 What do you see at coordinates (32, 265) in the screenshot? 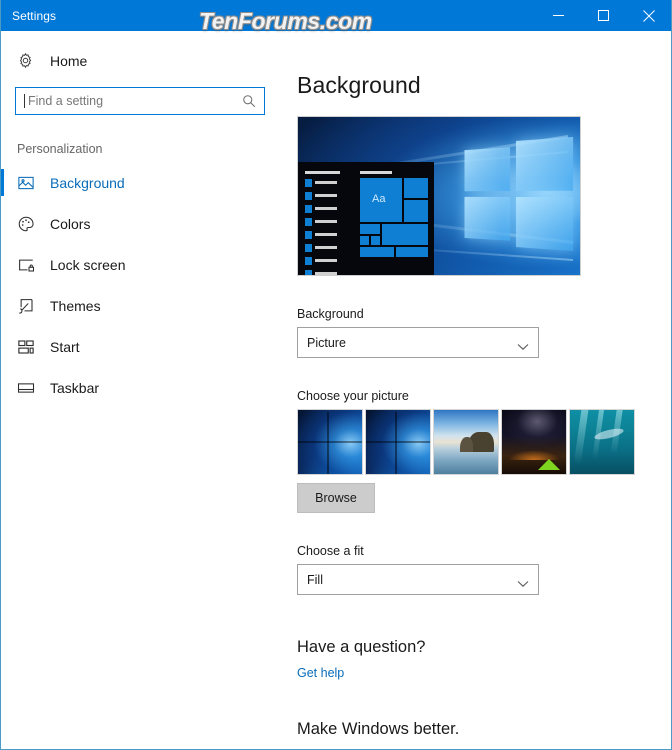
I see `lock-screen-icon` at bounding box center [32, 265].